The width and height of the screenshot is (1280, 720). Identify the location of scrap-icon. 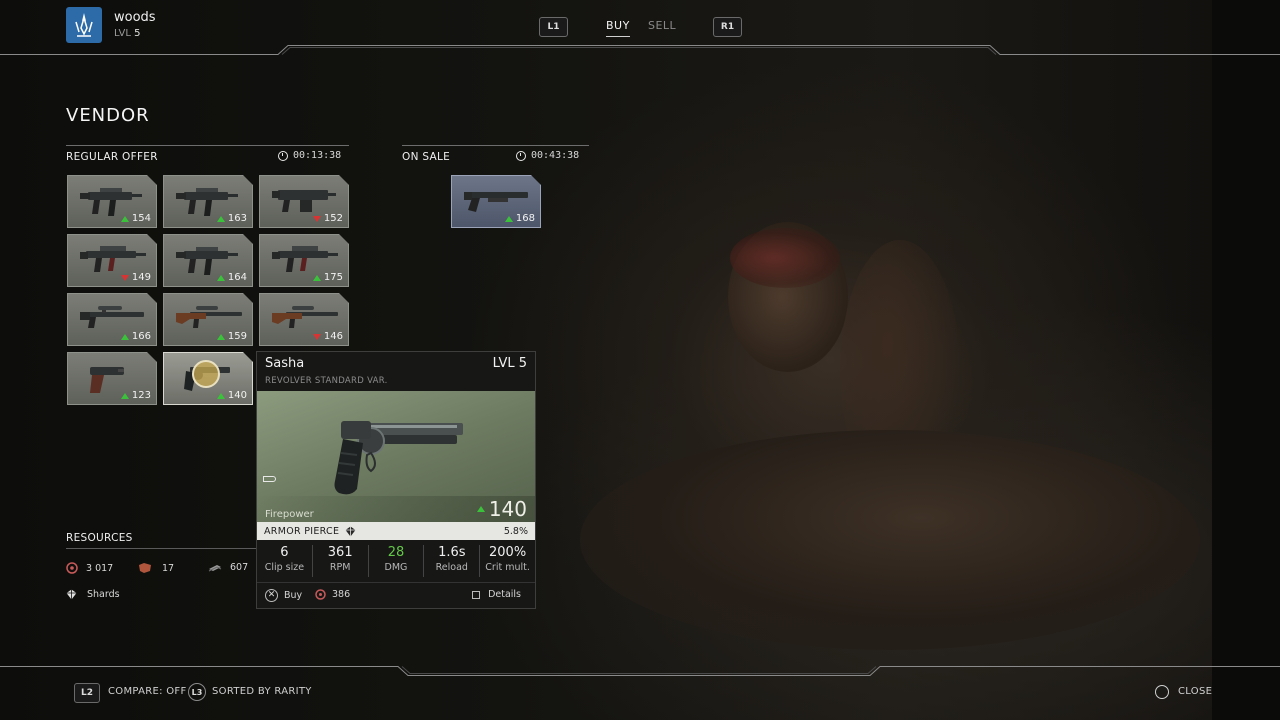
(215, 567).